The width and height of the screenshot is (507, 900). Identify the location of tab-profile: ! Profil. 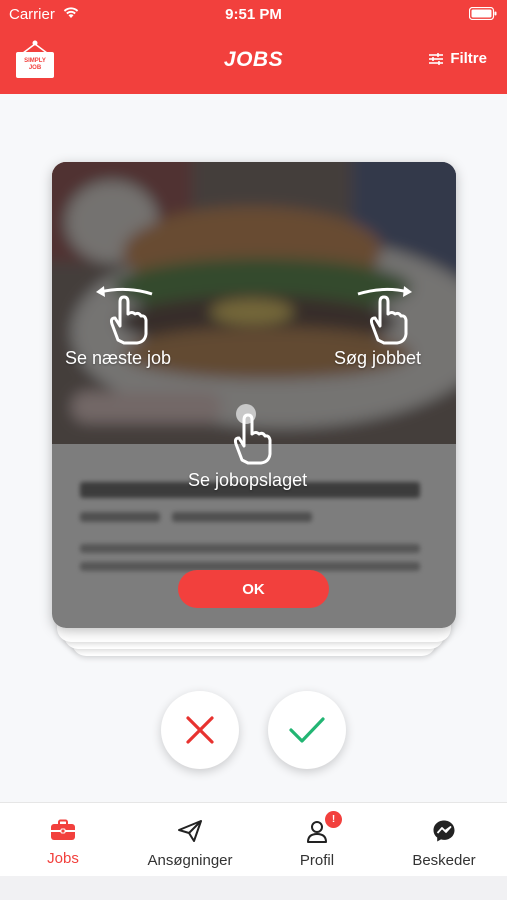
(317, 840).